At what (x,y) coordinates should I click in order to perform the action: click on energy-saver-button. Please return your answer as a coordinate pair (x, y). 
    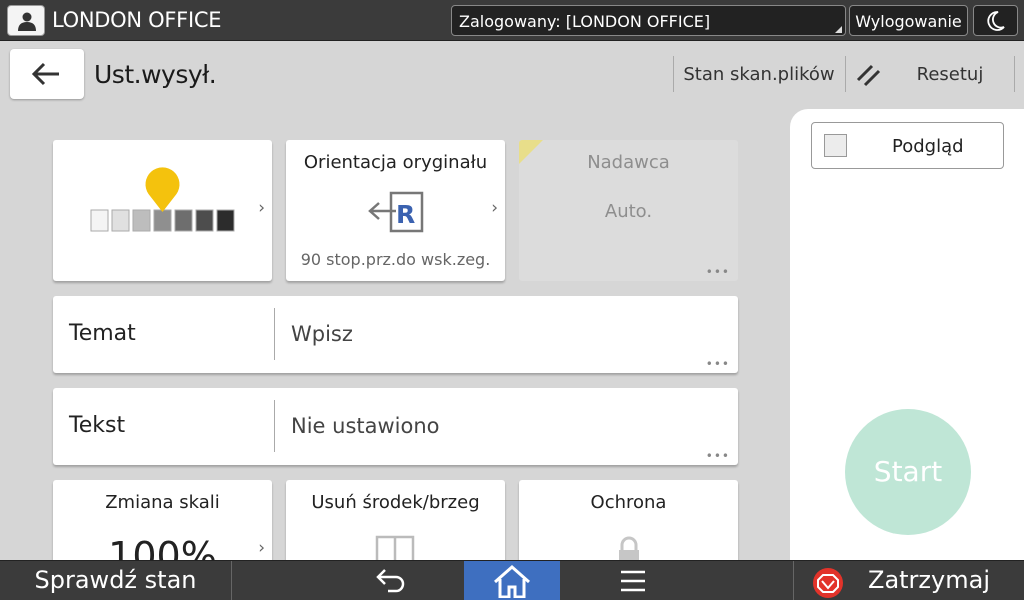
    Looking at the image, I should click on (995, 20).